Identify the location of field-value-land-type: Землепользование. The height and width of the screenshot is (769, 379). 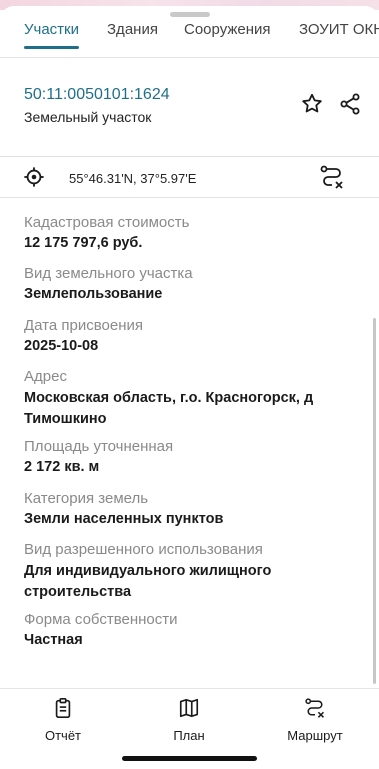
(93, 294).